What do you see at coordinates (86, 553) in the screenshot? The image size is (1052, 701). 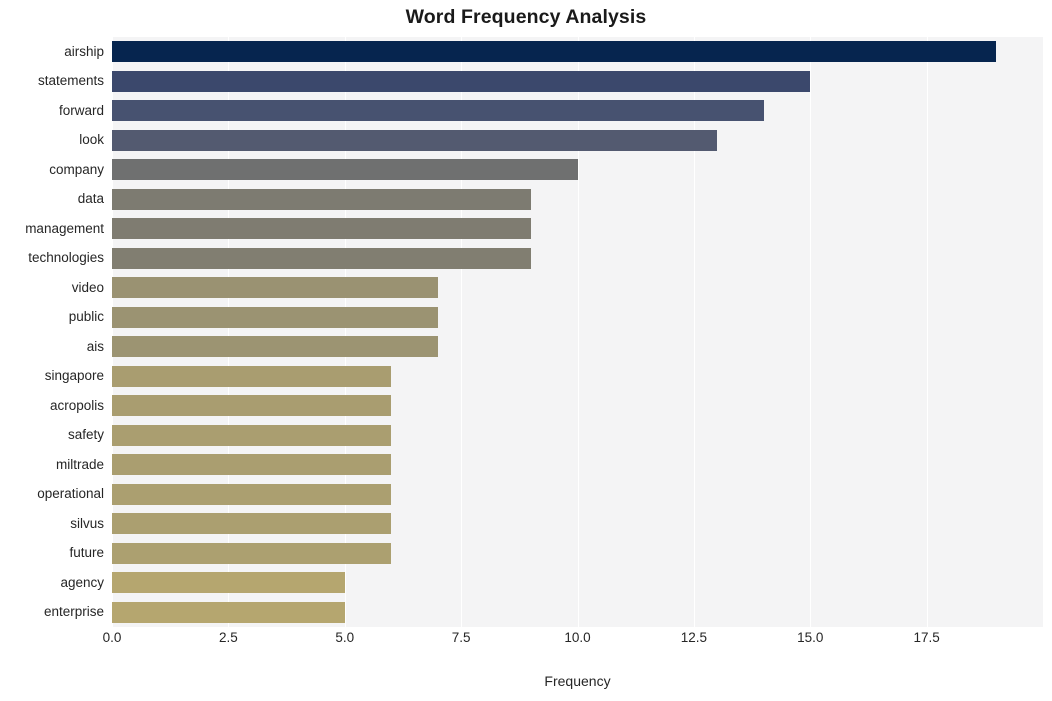 I see `y-axis-tick-label: future` at bounding box center [86, 553].